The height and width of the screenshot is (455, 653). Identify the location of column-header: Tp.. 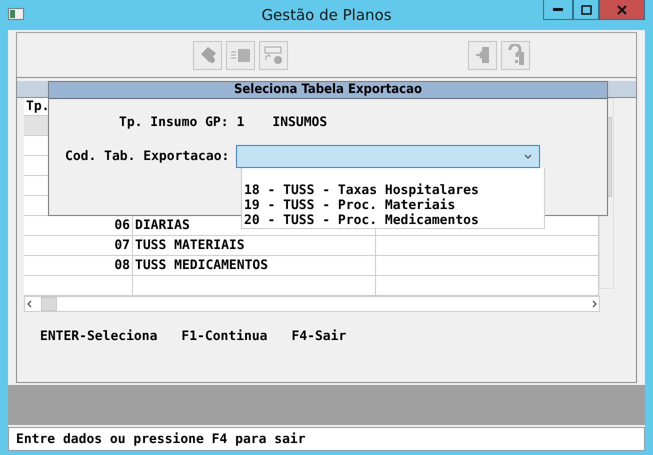
(37, 106).